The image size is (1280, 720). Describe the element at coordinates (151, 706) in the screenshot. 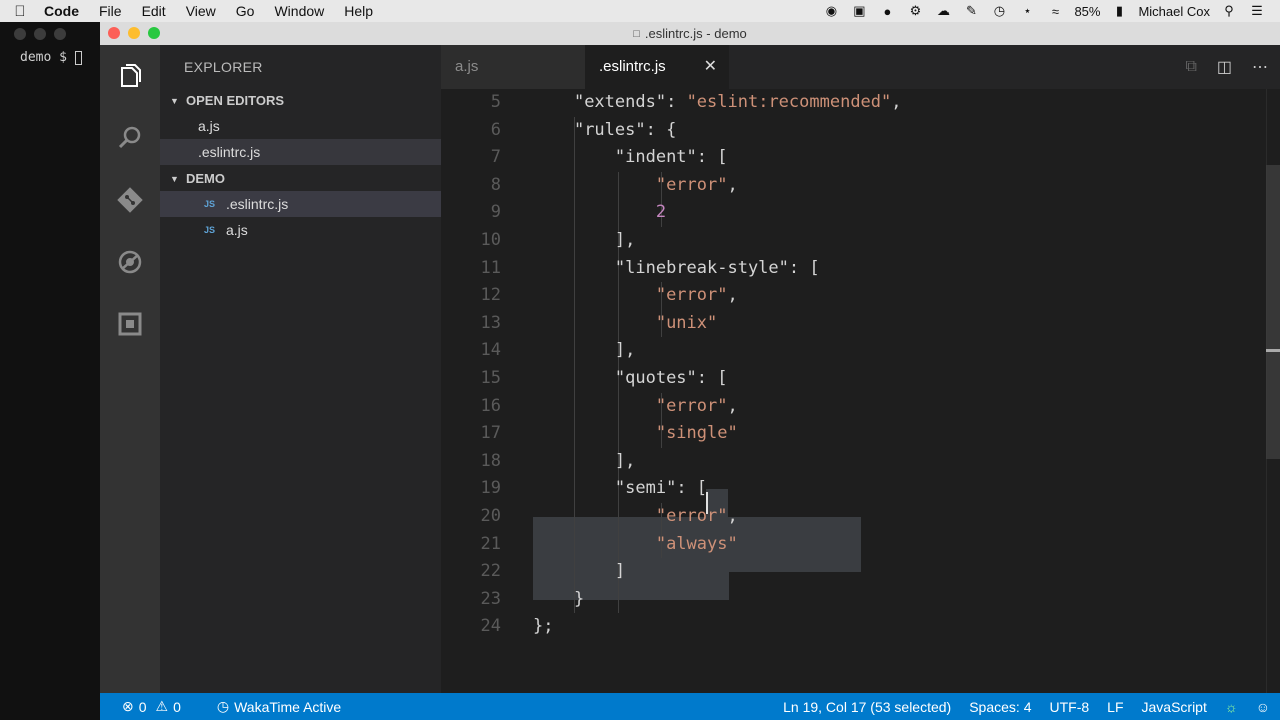

I see `problems-indicator: ⊗ 0 ⚠ 0` at that location.